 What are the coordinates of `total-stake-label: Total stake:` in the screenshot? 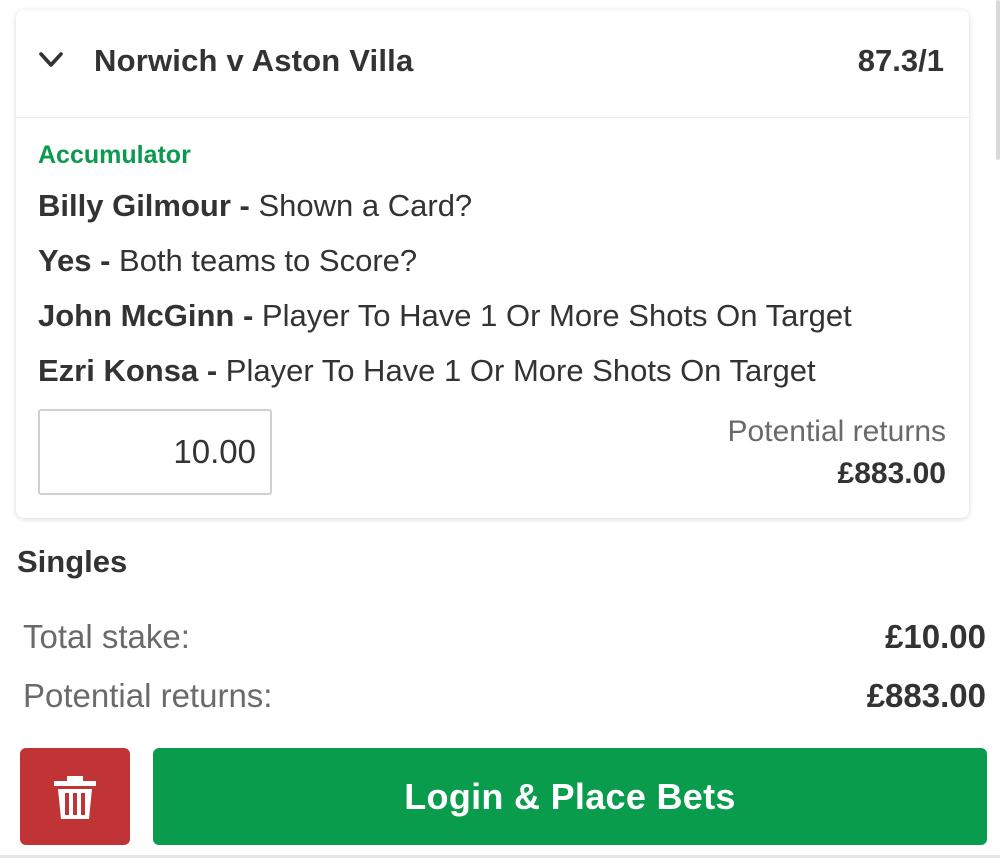 It's located at (106, 636).